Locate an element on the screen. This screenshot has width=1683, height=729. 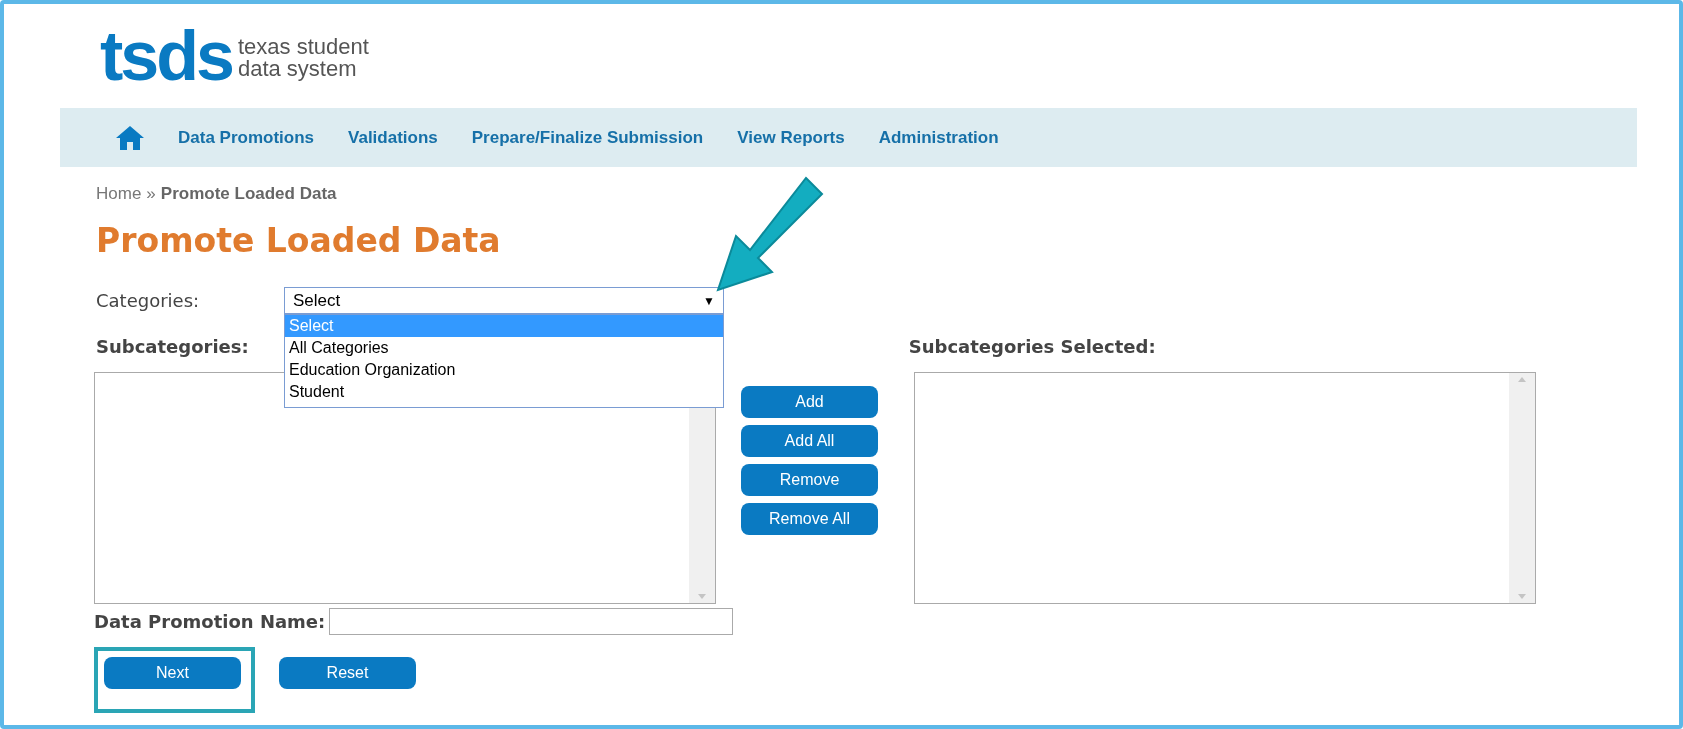
nav-link: View Reports is located at coordinates (791, 137).